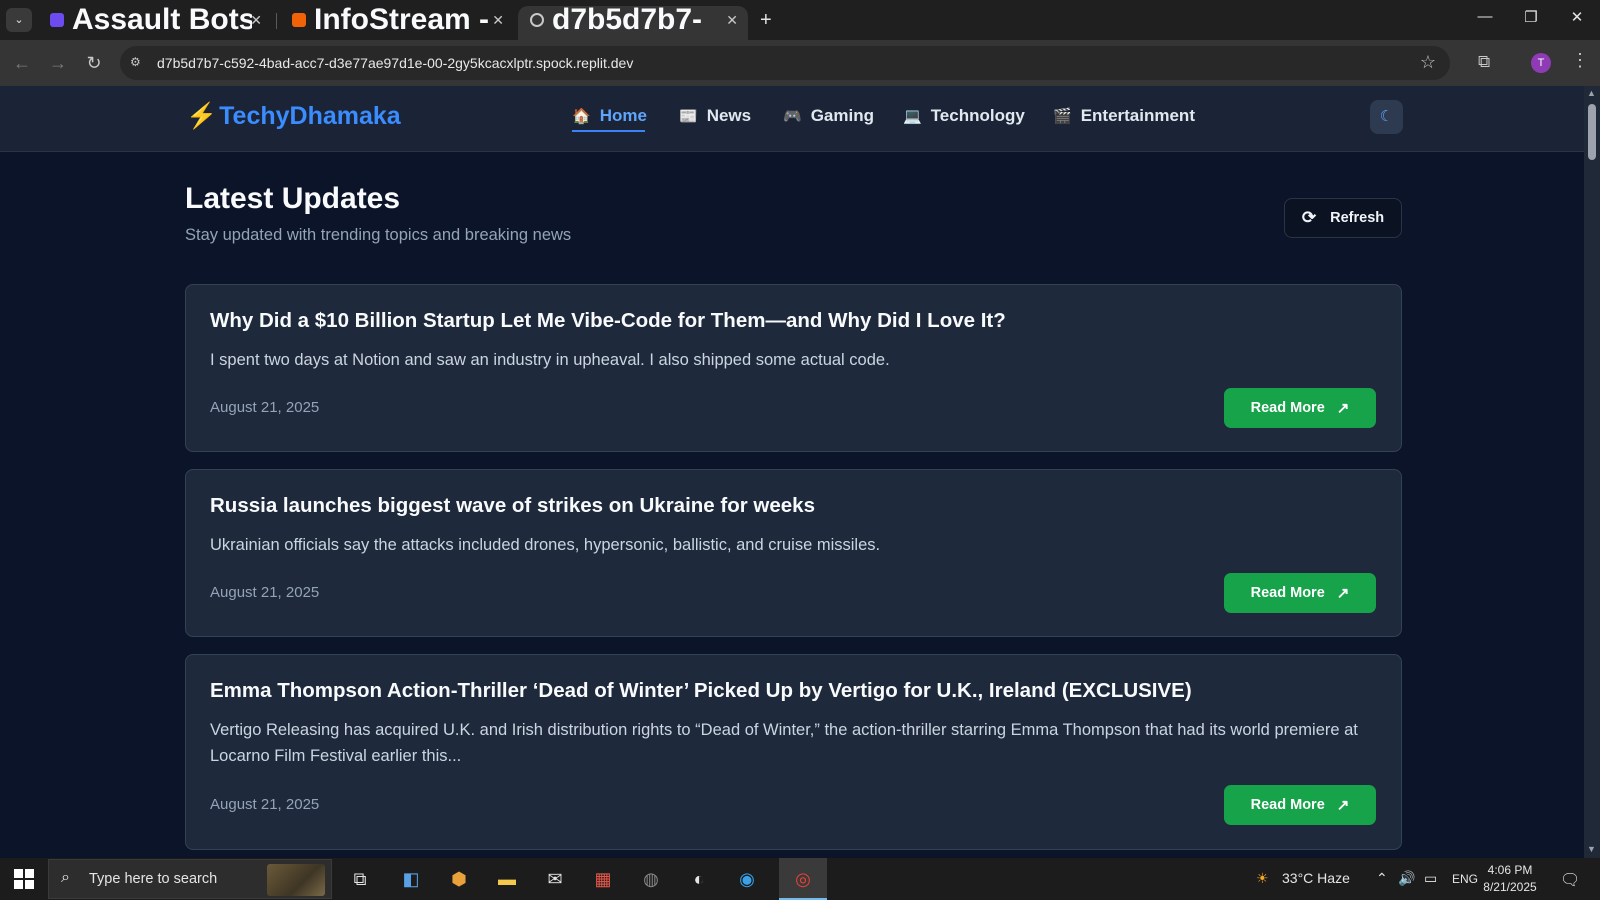 The height and width of the screenshot is (900, 1600). What do you see at coordinates (153, 879) in the screenshot?
I see `search-placeholder: Type here to search` at bounding box center [153, 879].